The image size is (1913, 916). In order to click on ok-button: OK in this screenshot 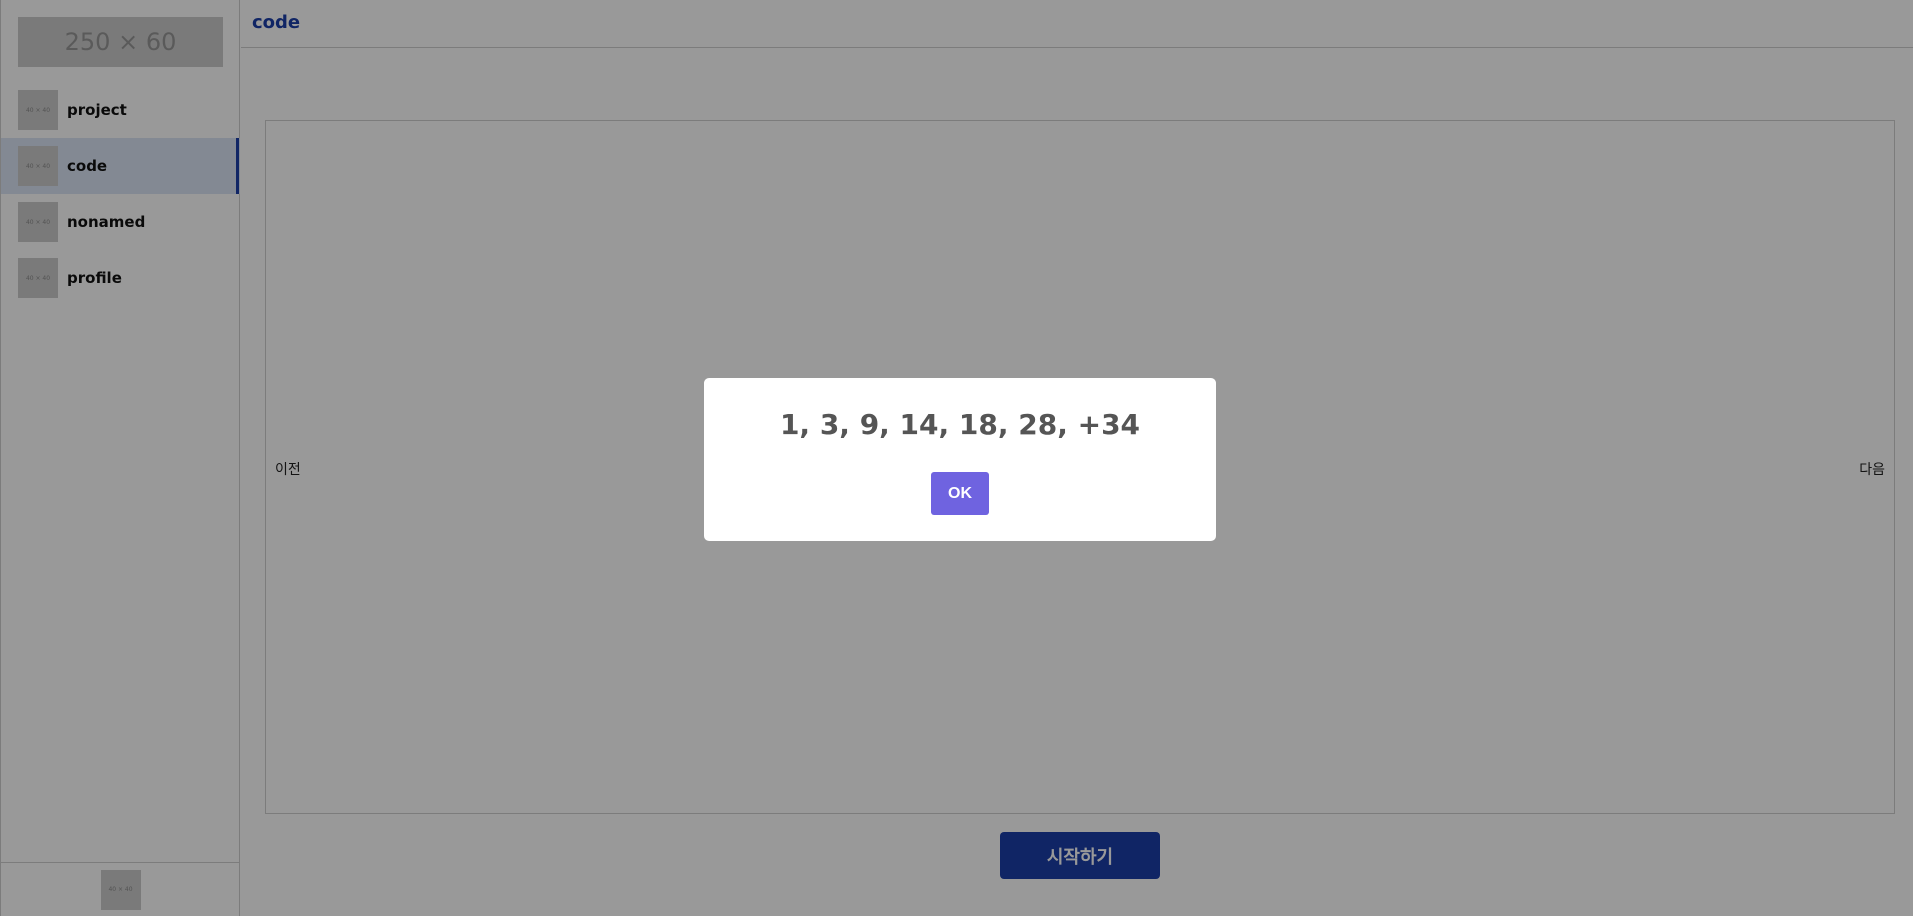, I will do `click(960, 493)`.